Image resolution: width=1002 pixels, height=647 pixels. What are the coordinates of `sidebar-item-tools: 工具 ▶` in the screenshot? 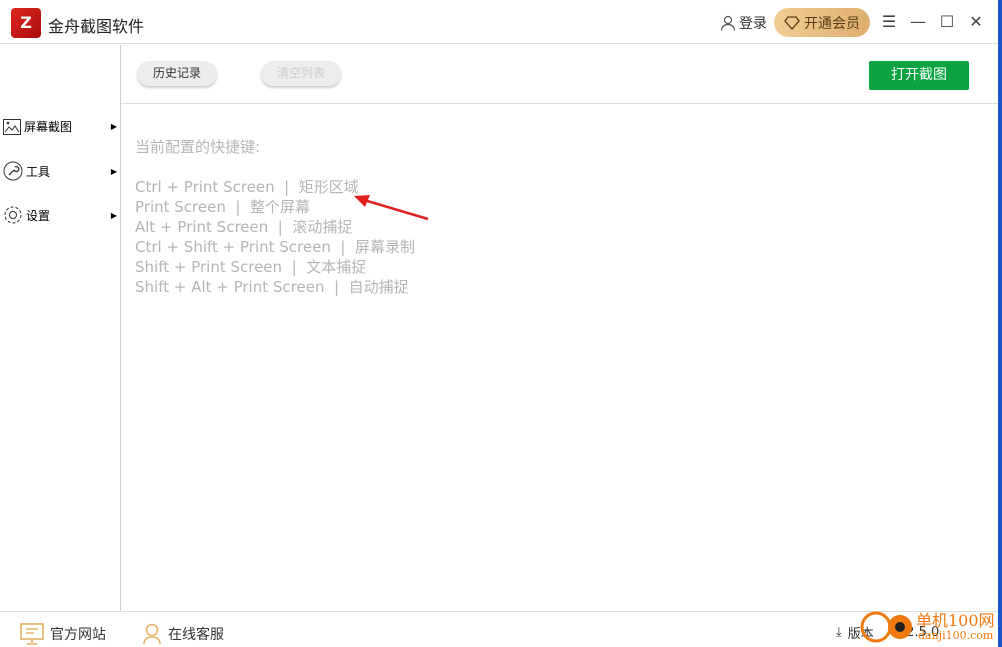 It's located at (61, 171).